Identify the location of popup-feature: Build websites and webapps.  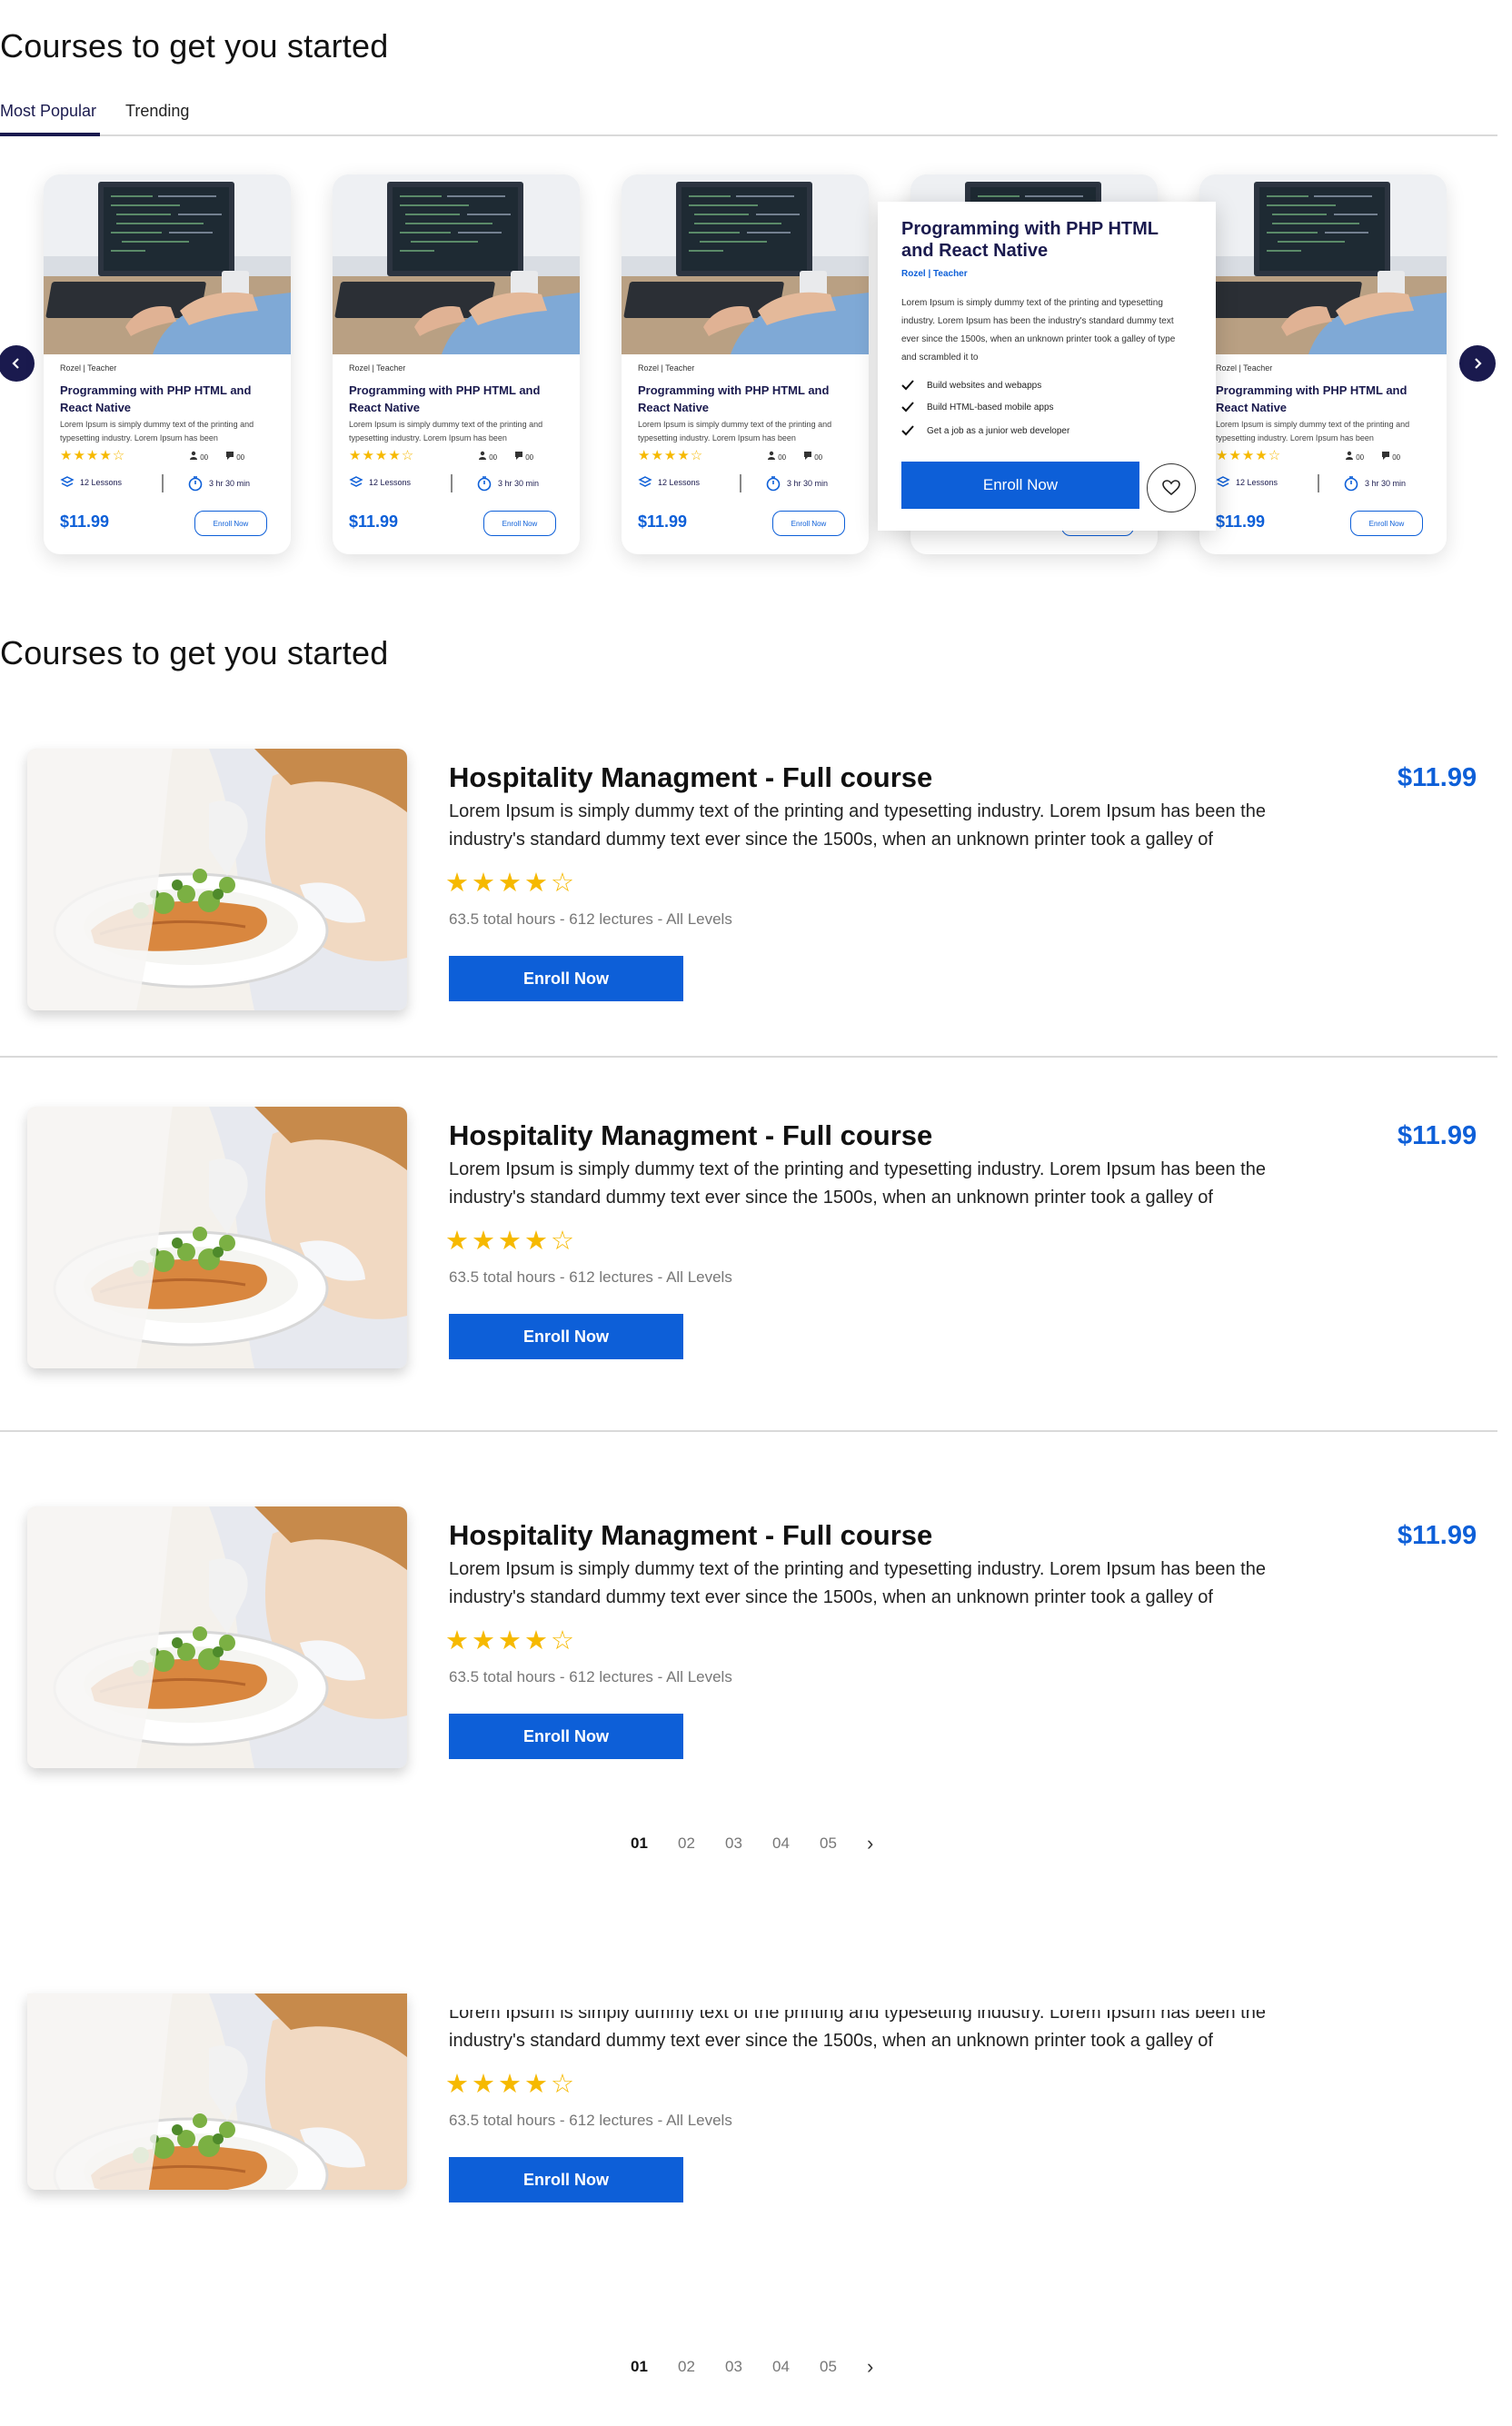
(971, 385).